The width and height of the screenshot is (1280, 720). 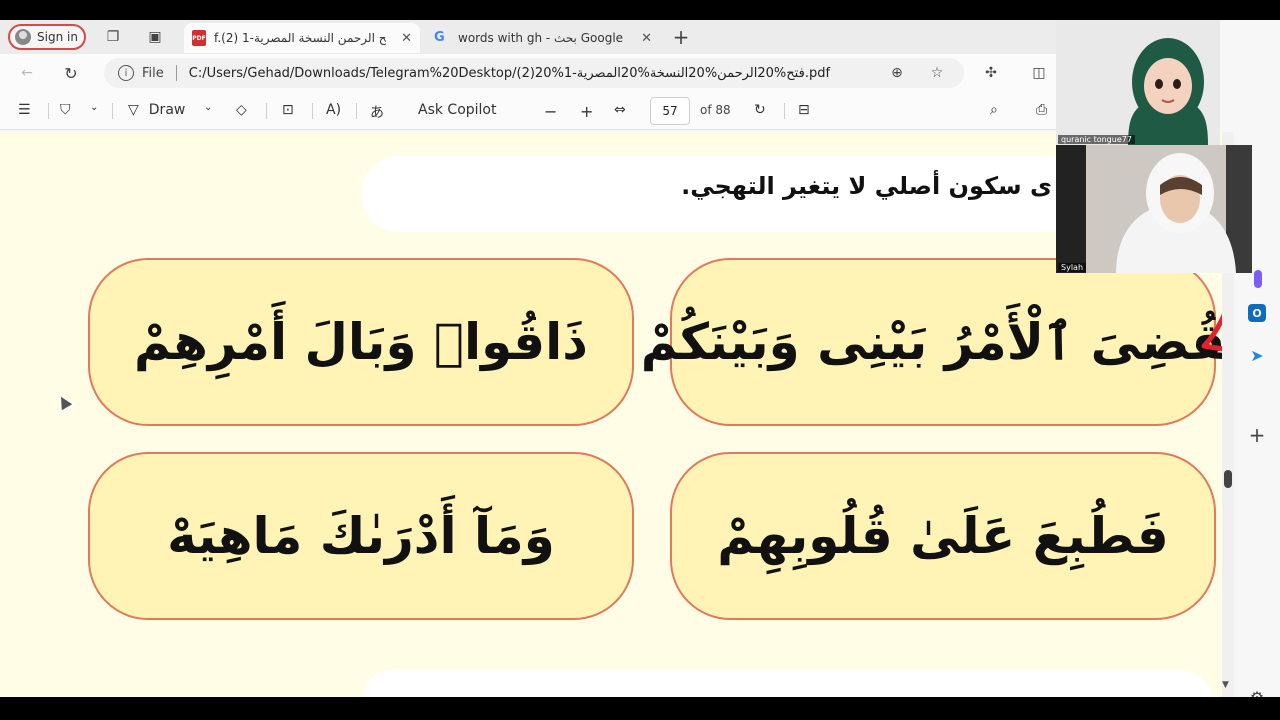 I want to click on vertical-scroll-thumb, so click(x=1228, y=479).